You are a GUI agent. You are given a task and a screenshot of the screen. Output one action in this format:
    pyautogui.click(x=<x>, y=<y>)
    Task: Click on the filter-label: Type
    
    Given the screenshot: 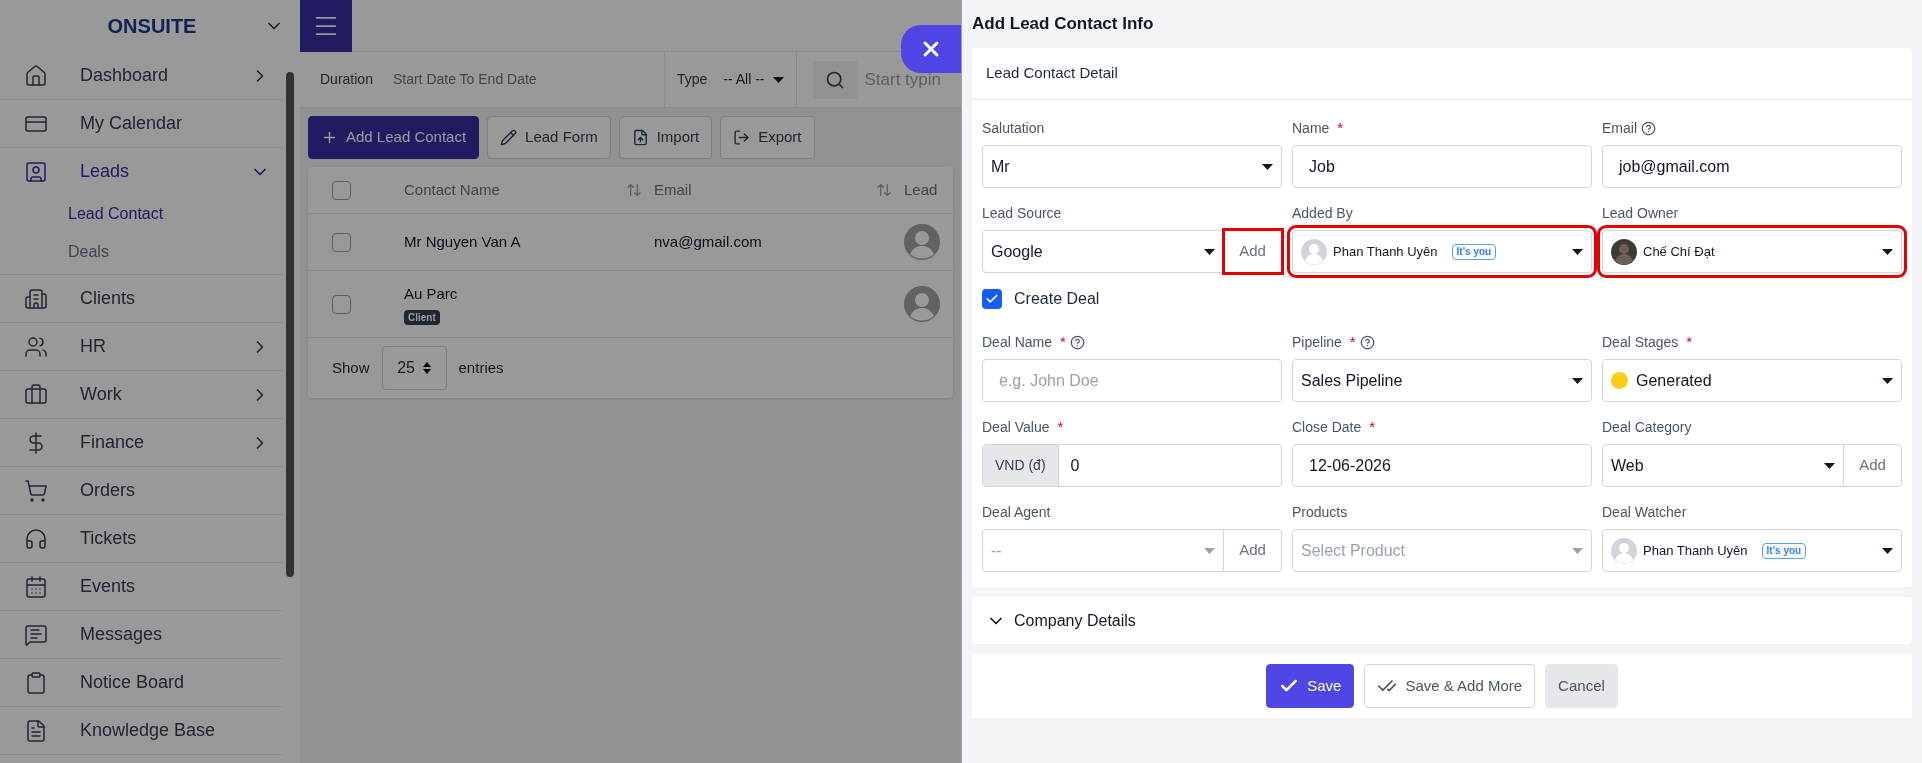 What is the action you would take?
    pyautogui.click(x=692, y=79)
    